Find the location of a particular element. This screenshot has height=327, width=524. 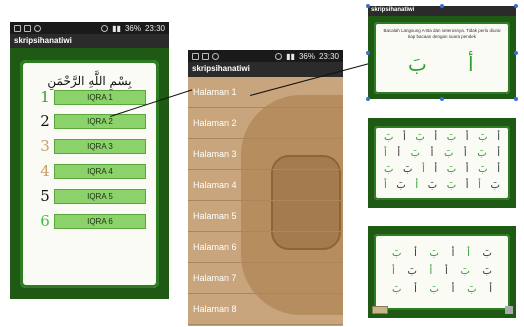

letter-row: أ بَ أ أ بَ بَ is located at coordinates (442, 271).